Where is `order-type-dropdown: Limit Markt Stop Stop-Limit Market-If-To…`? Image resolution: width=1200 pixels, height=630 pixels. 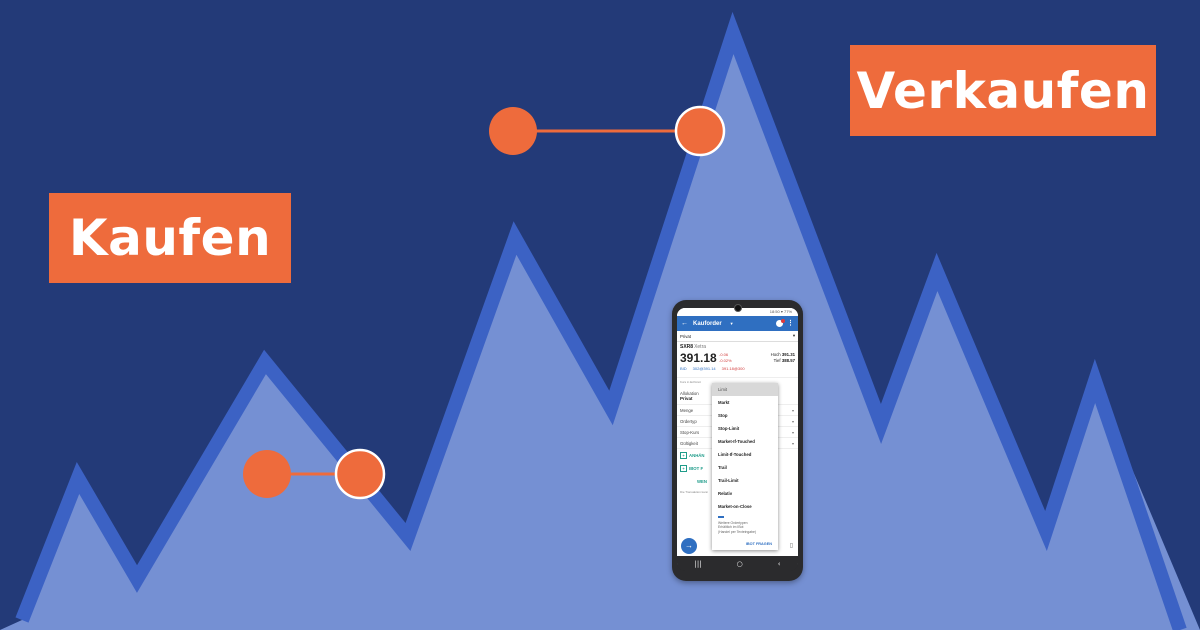
order-type-dropdown: Limit Markt Stop Stop-Limit Market-If-To… is located at coordinates (745, 466).